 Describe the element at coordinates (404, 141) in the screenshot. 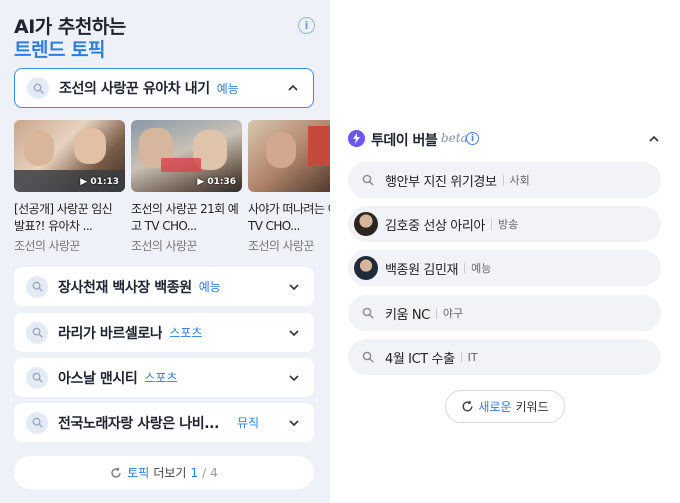

I see `bubble-title: 투데이 버블` at that location.